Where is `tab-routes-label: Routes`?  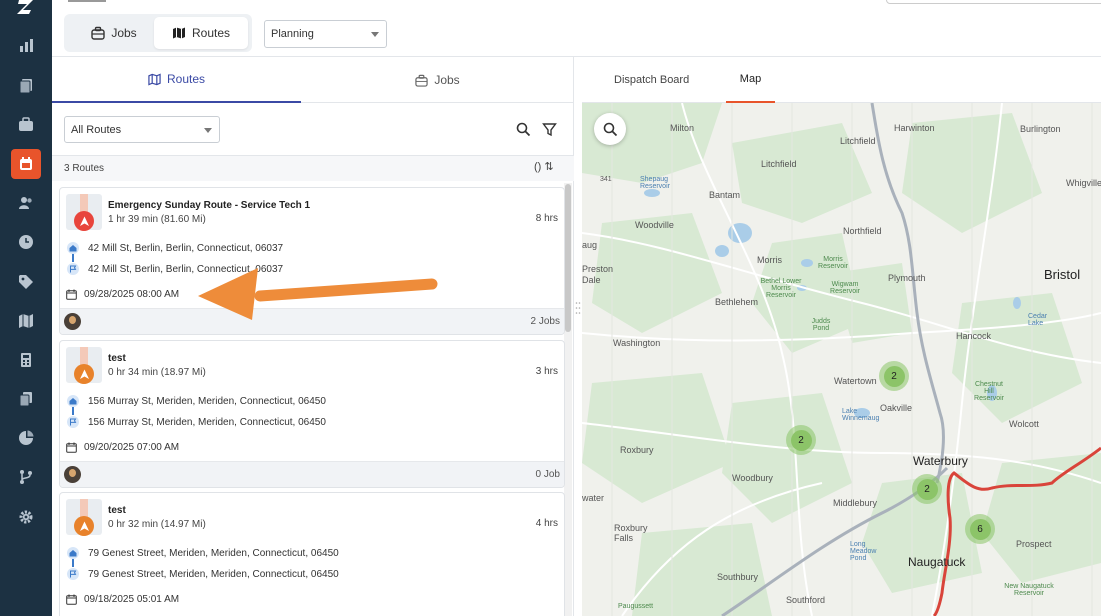 tab-routes-label: Routes is located at coordinates (186, 79).